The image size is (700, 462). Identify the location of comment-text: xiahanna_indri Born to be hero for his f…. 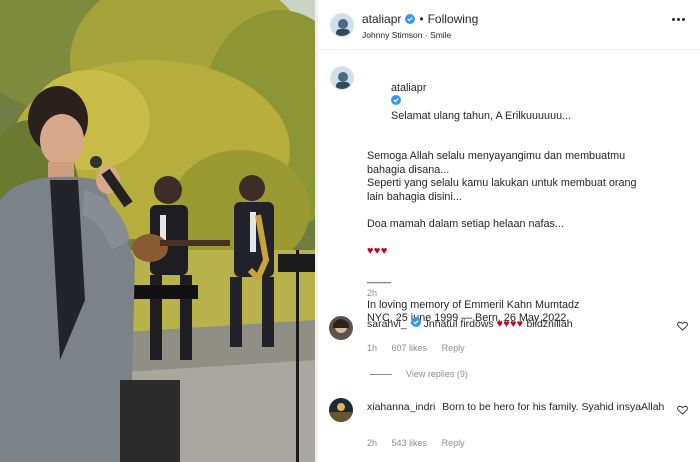
(517, 407).